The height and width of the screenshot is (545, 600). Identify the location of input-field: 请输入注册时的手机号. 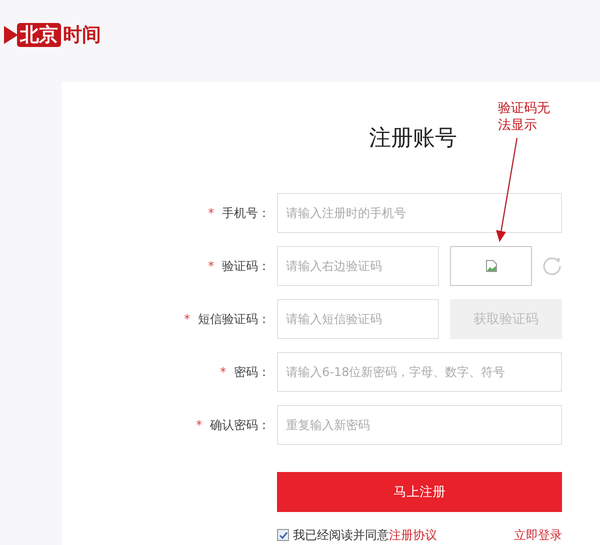
(419, 213).